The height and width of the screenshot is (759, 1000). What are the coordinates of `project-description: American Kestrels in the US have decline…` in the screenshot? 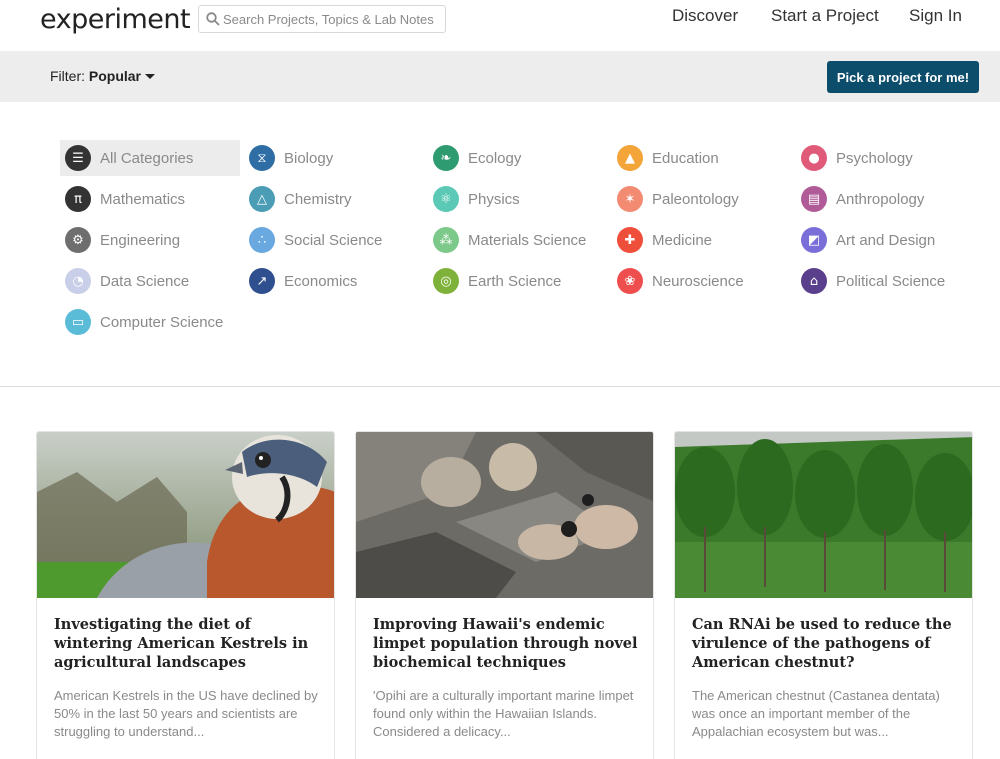 It's located at (186, 713).